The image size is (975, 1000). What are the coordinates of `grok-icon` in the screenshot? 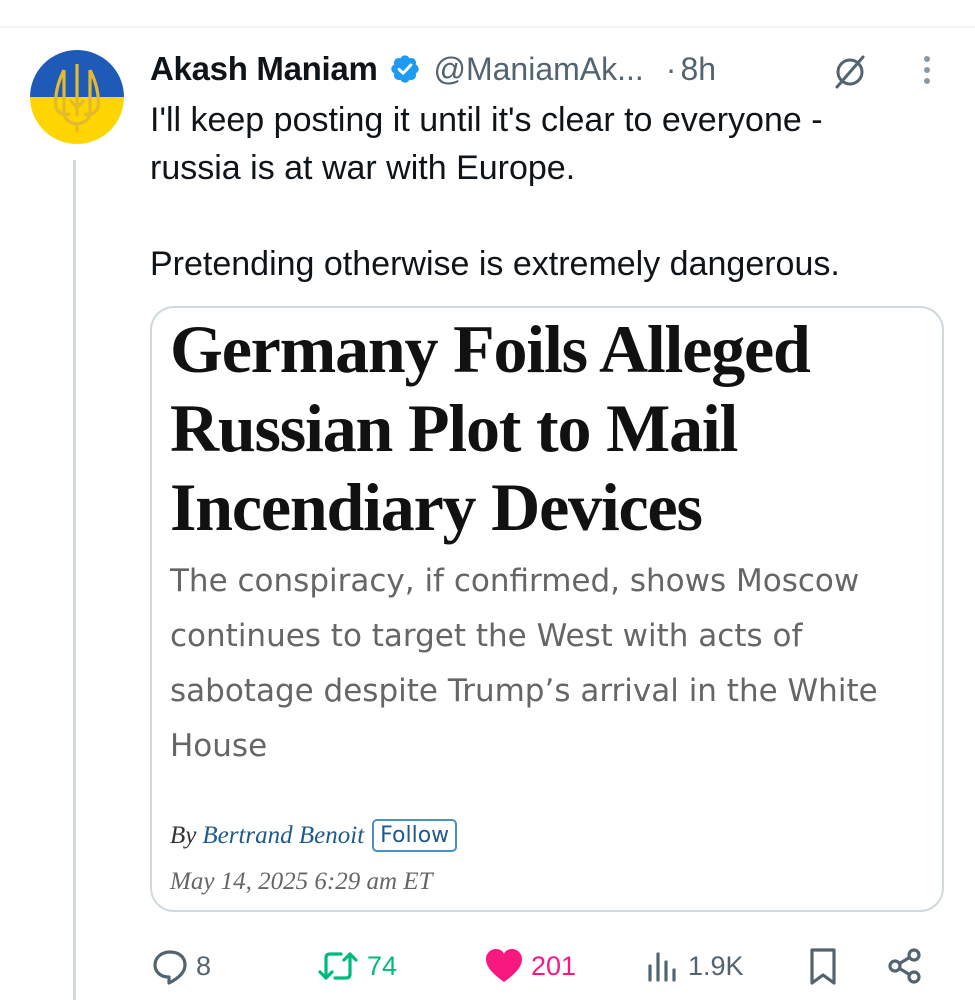 It's located at (850, 72).